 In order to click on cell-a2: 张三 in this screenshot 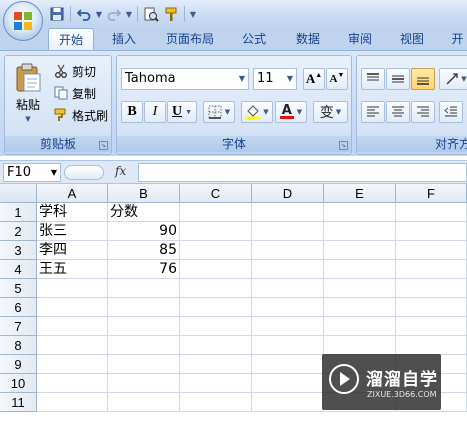, I will do `click(72, 231)`.